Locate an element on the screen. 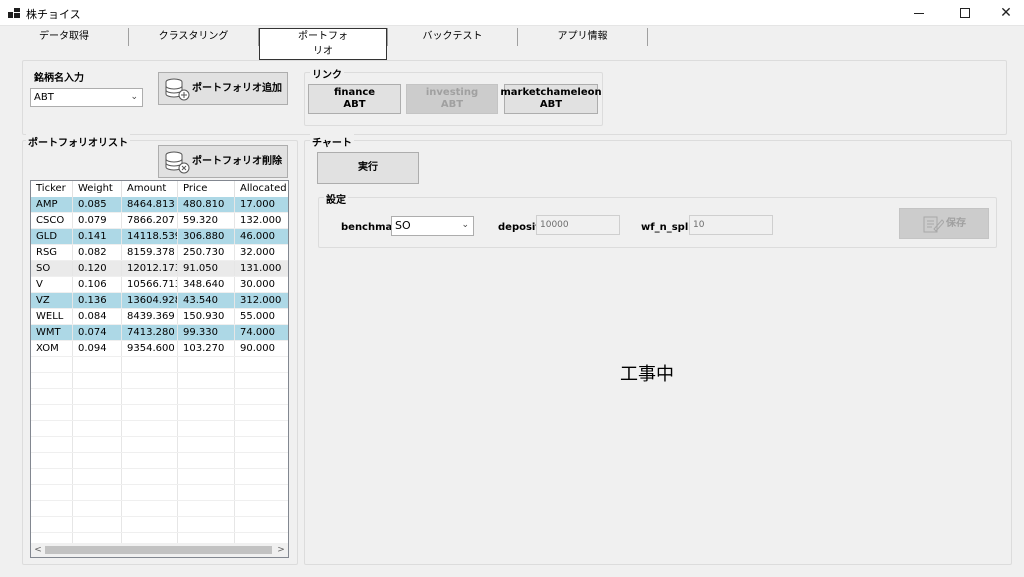  minimize-button is located at coordinates (919, 13).